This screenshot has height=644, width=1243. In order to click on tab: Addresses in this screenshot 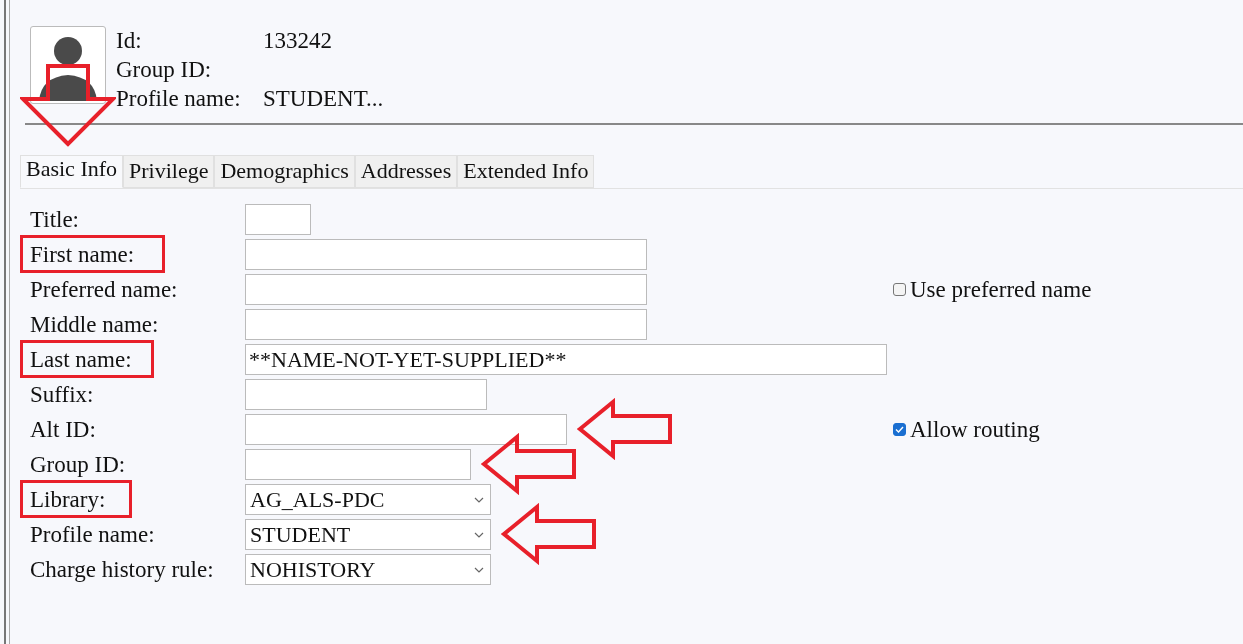, I will do `click(406, 171)`.